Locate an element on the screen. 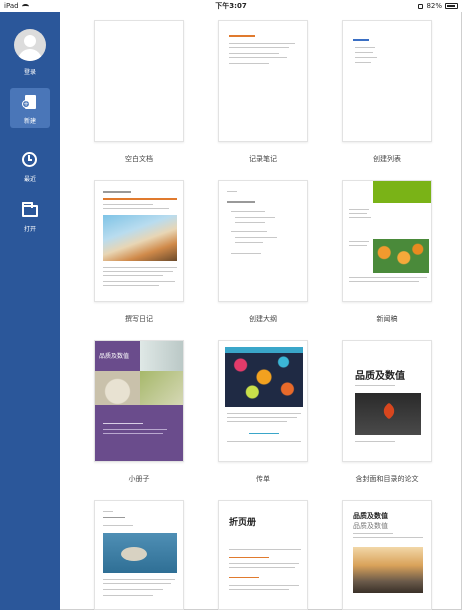  avatar-body-icon is located at coordinates (30, 55).